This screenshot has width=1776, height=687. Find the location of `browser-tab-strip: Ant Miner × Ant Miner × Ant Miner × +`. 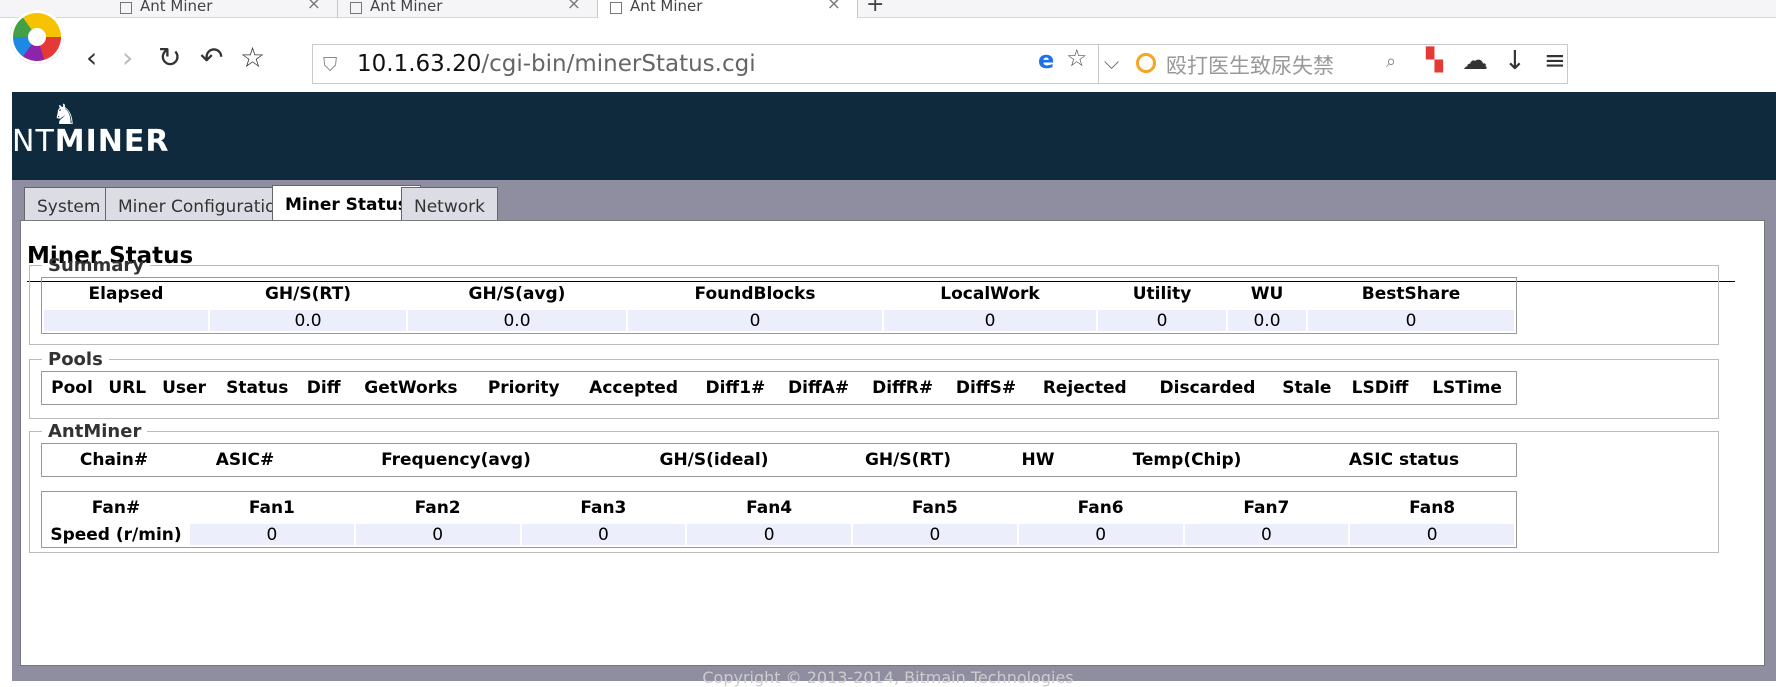

browser-tab-strip: Ant Miner × Ant Miner × Ant Miner × + is located at coordinates (888, 9).